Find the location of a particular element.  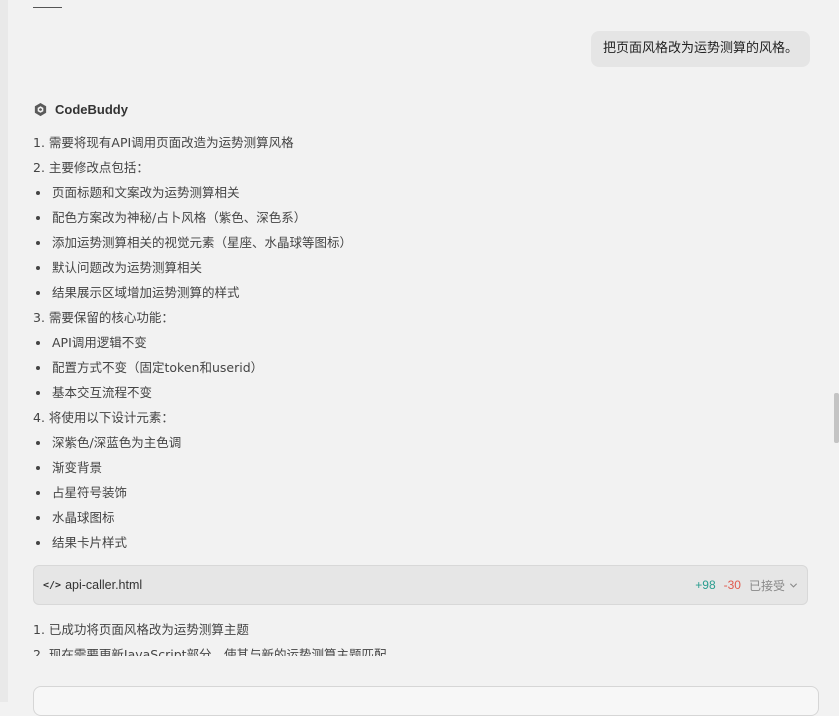

bullet-item: 深紫色/深蓝色为主色调 is located at coordinates (423, 444).